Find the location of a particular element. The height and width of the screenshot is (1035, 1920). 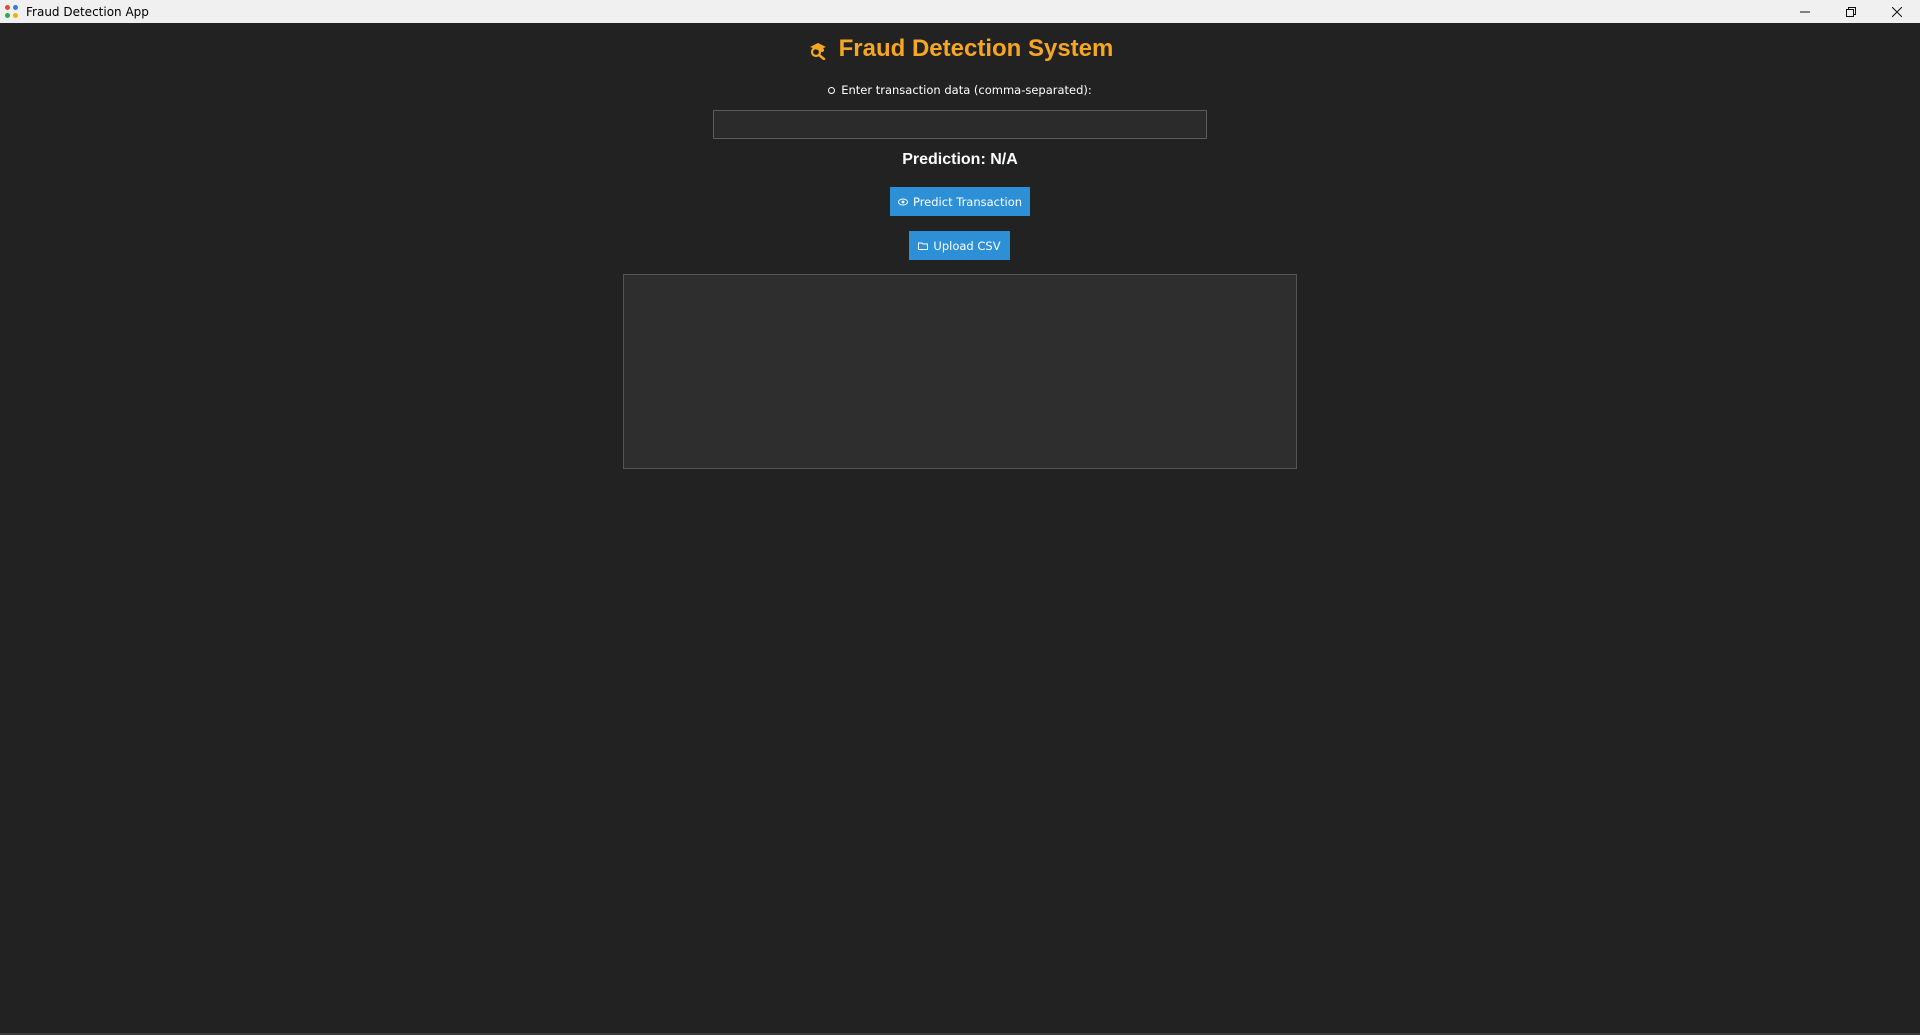

window-controls is located at coordinates (1851, 11).